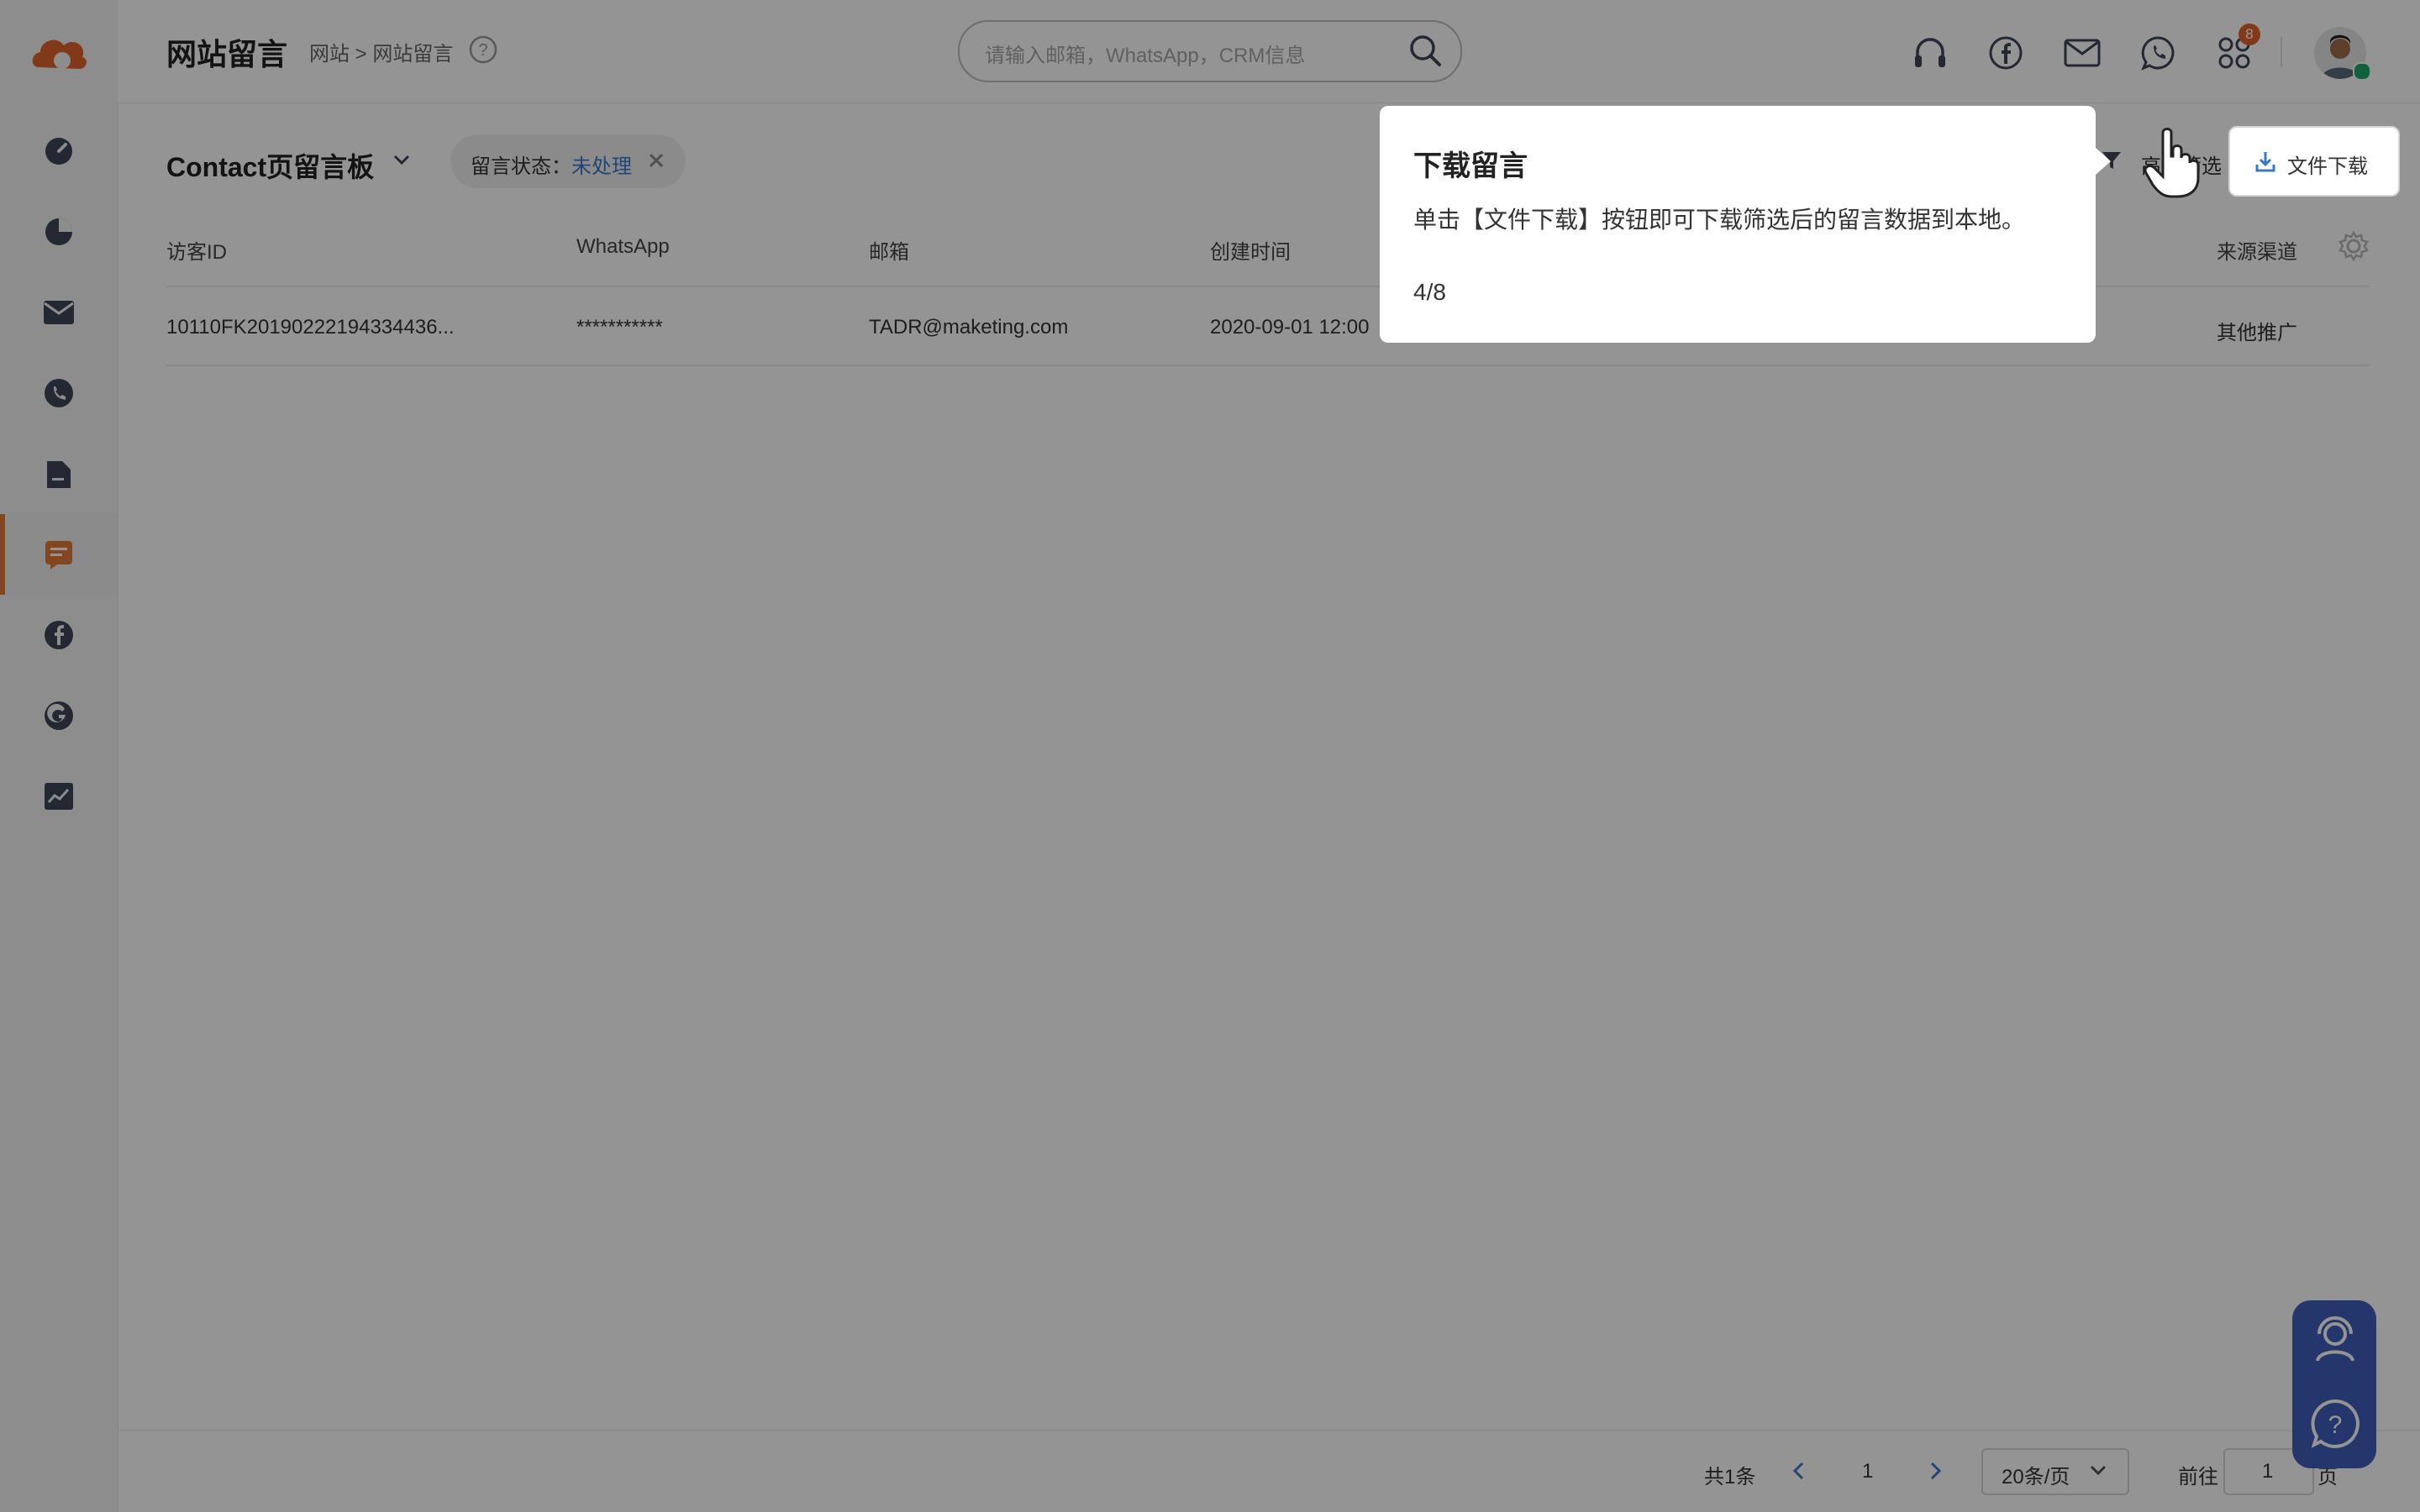 Image resolution: width=2420 pixels, height=1512 pixels. I want to click on tour-popup-arrow, so click(2103, 161).